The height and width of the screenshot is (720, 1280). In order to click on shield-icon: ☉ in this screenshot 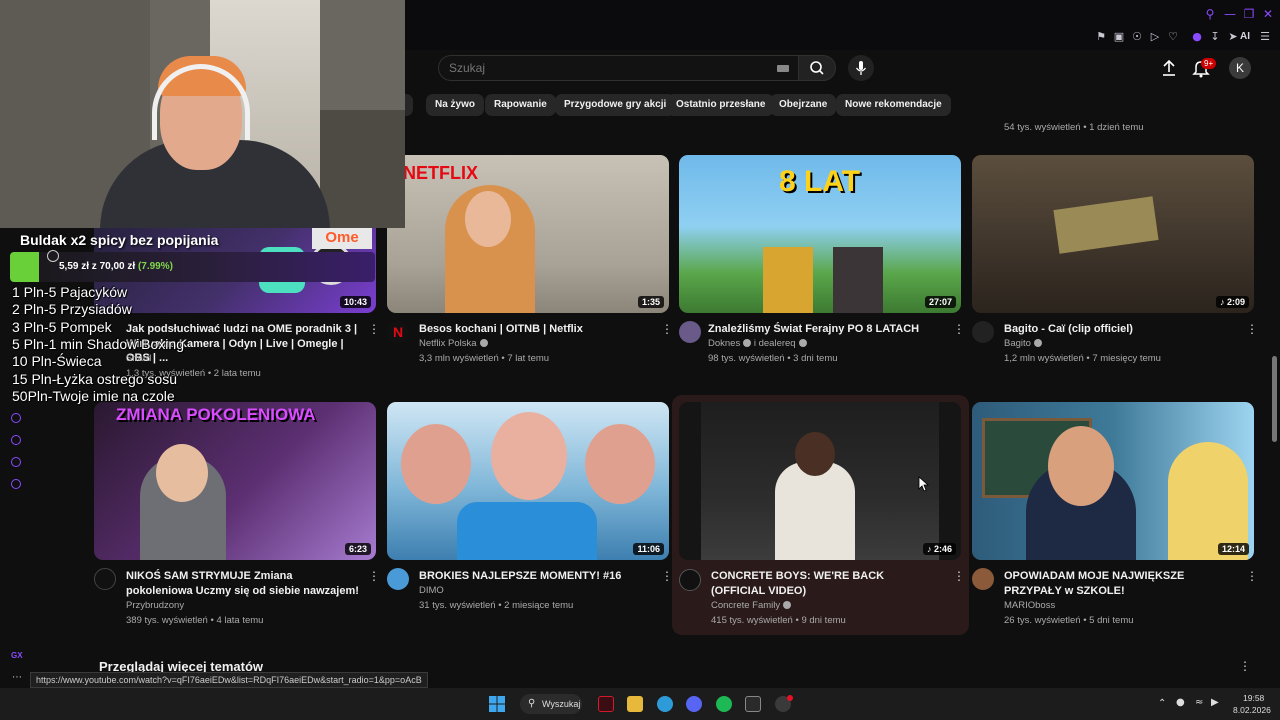, I will do `click(1137, 37)`.